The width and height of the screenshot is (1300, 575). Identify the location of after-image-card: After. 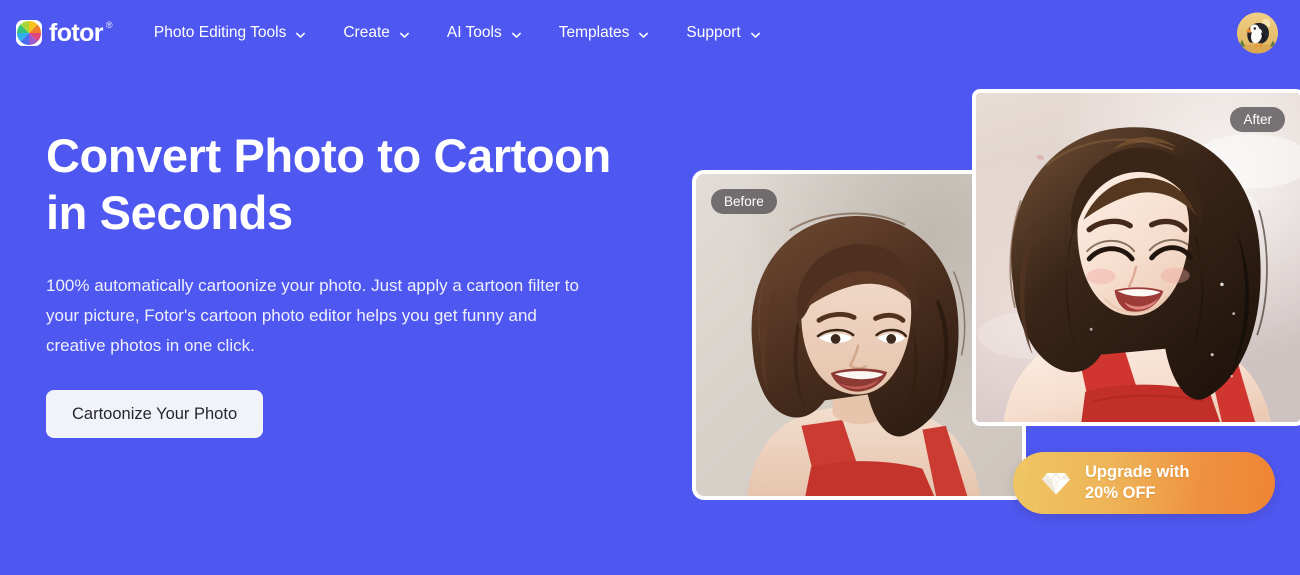
(1136, 257).